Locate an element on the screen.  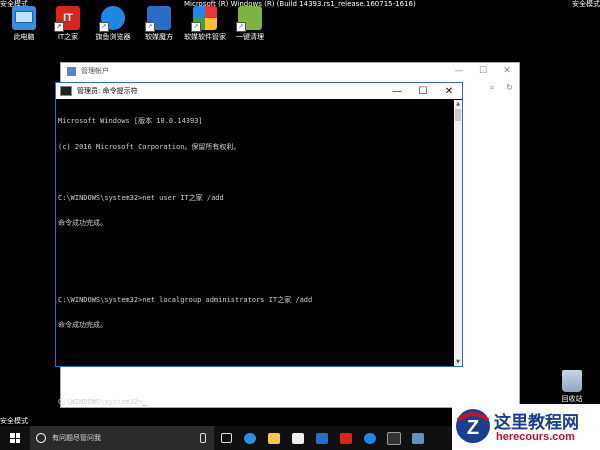
desktop-icon-label: 软媒软件管家 is located at coordinates (205, 37).